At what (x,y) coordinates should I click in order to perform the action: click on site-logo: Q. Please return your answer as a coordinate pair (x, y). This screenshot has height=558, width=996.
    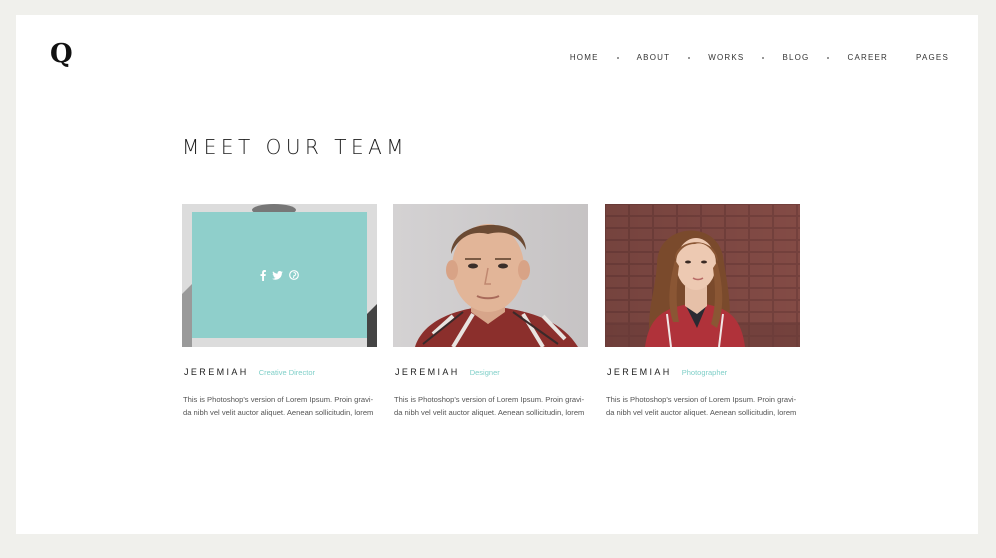
    Looking at the image, I should click on (61, 54).